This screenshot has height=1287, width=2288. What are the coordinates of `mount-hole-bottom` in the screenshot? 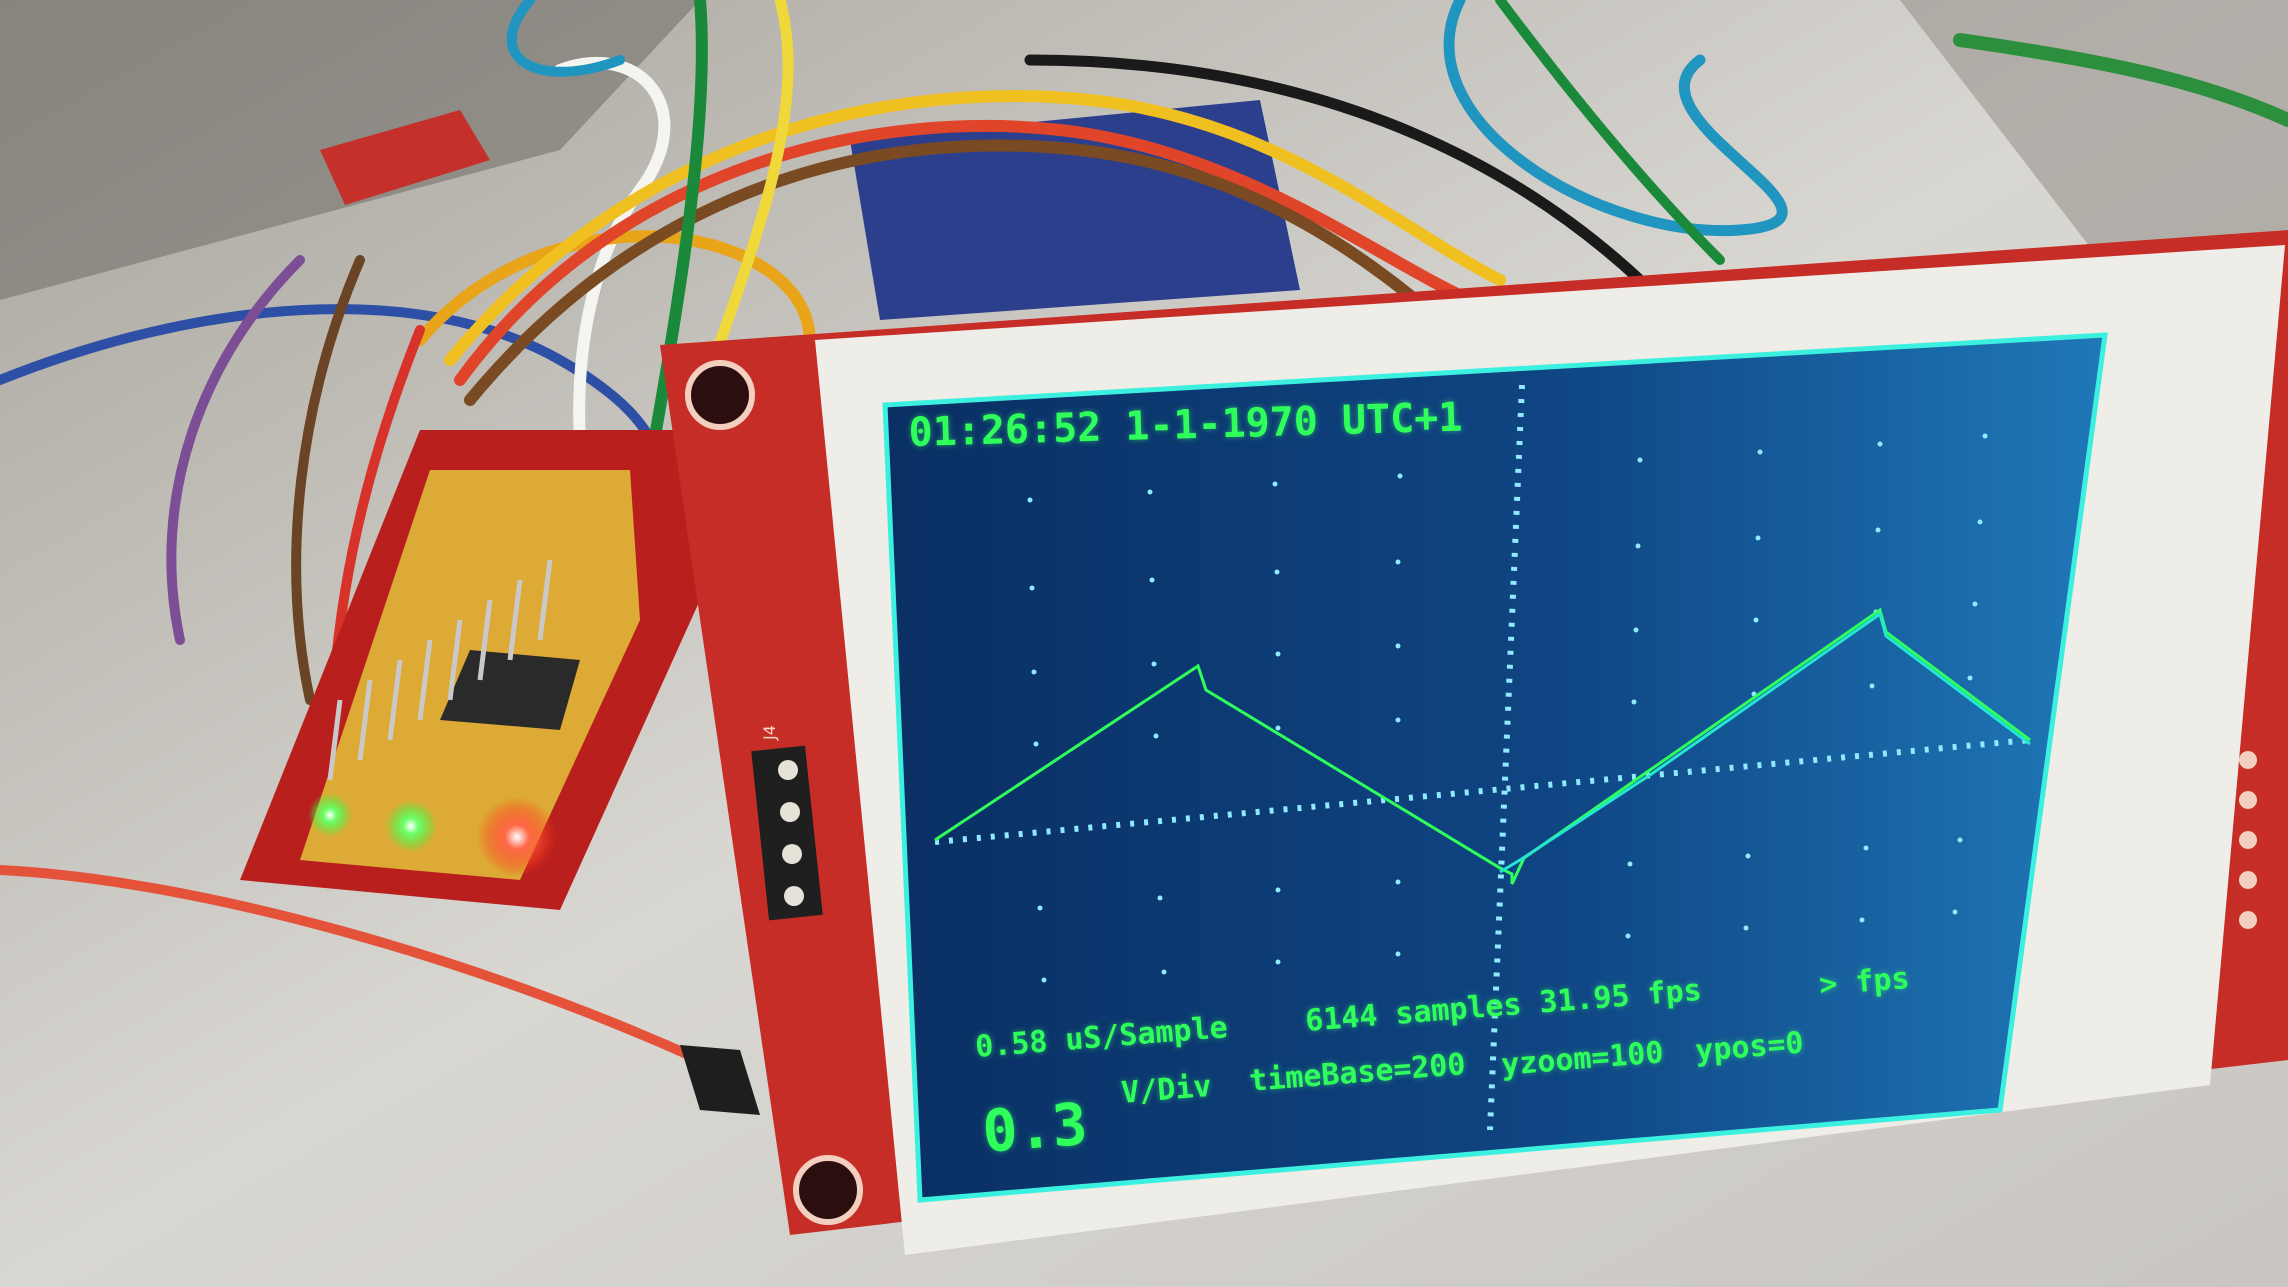 It's located at (828, 1190).